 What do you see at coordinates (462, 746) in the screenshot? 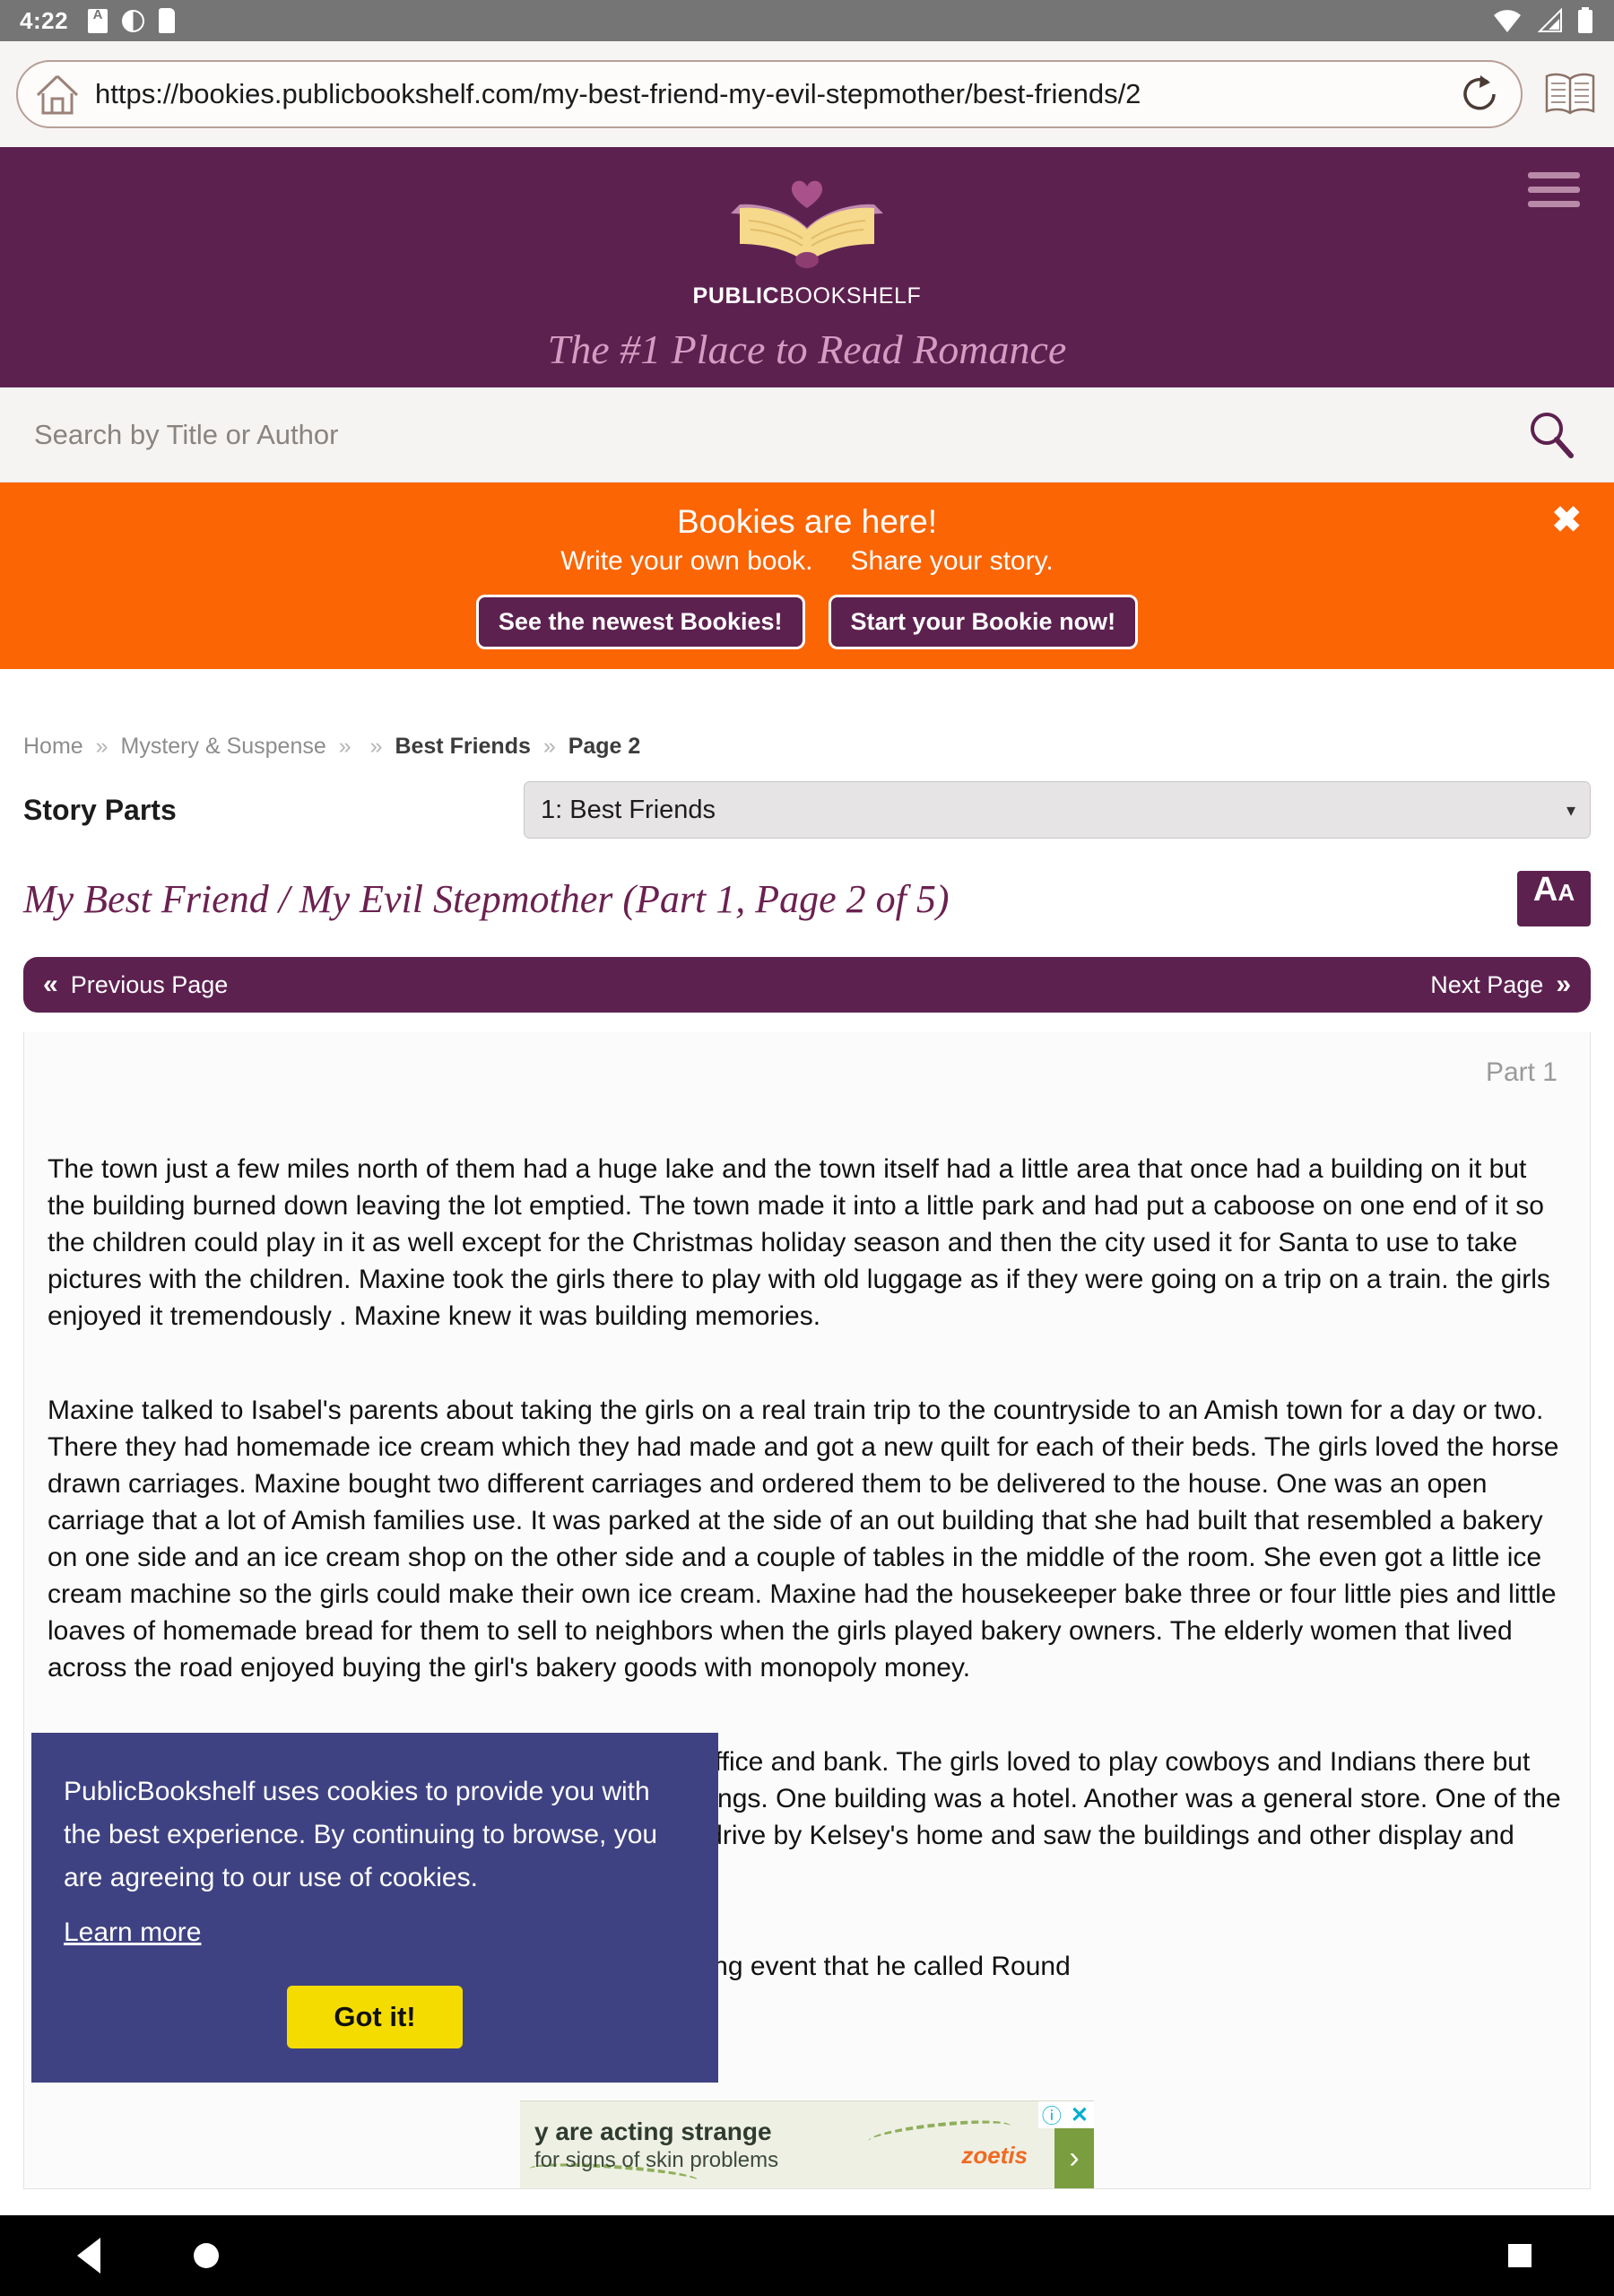
I see `breadcrumb-book: Best Friends` at bounding box center [462, 746].